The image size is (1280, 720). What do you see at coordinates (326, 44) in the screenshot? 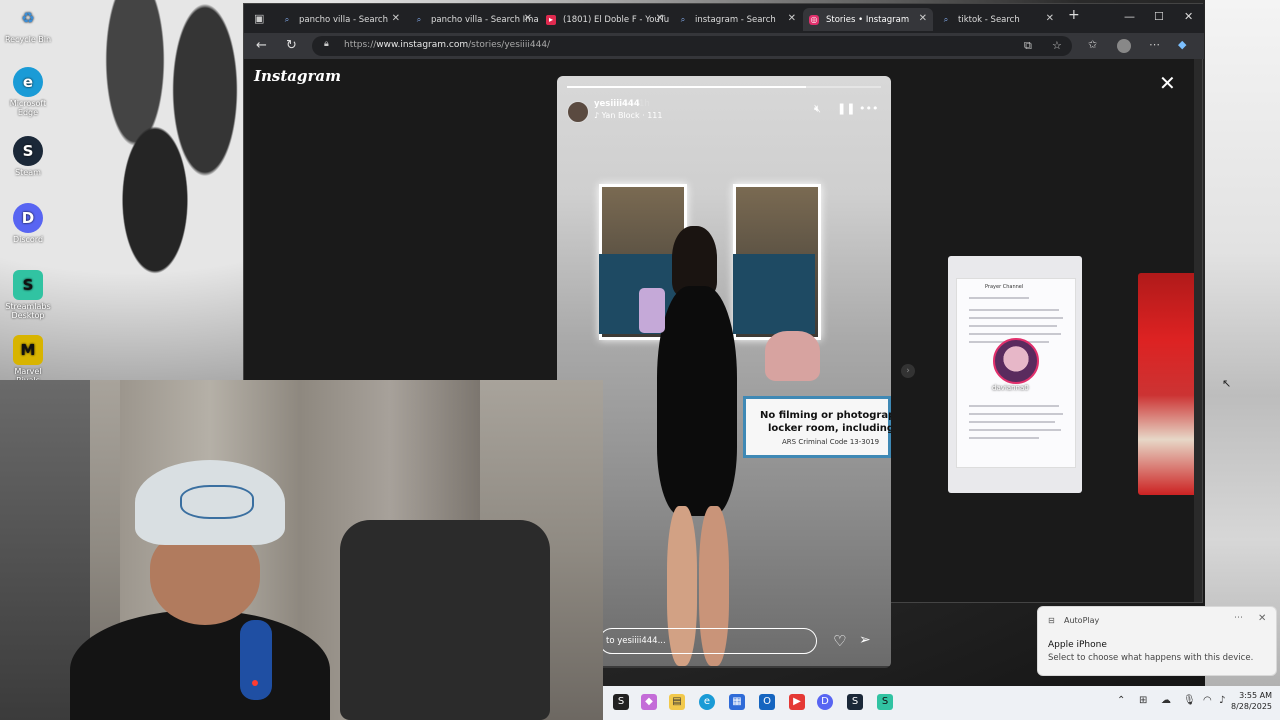
I see `lock-icon: 🔒︎` at bounding box center [326, 44].